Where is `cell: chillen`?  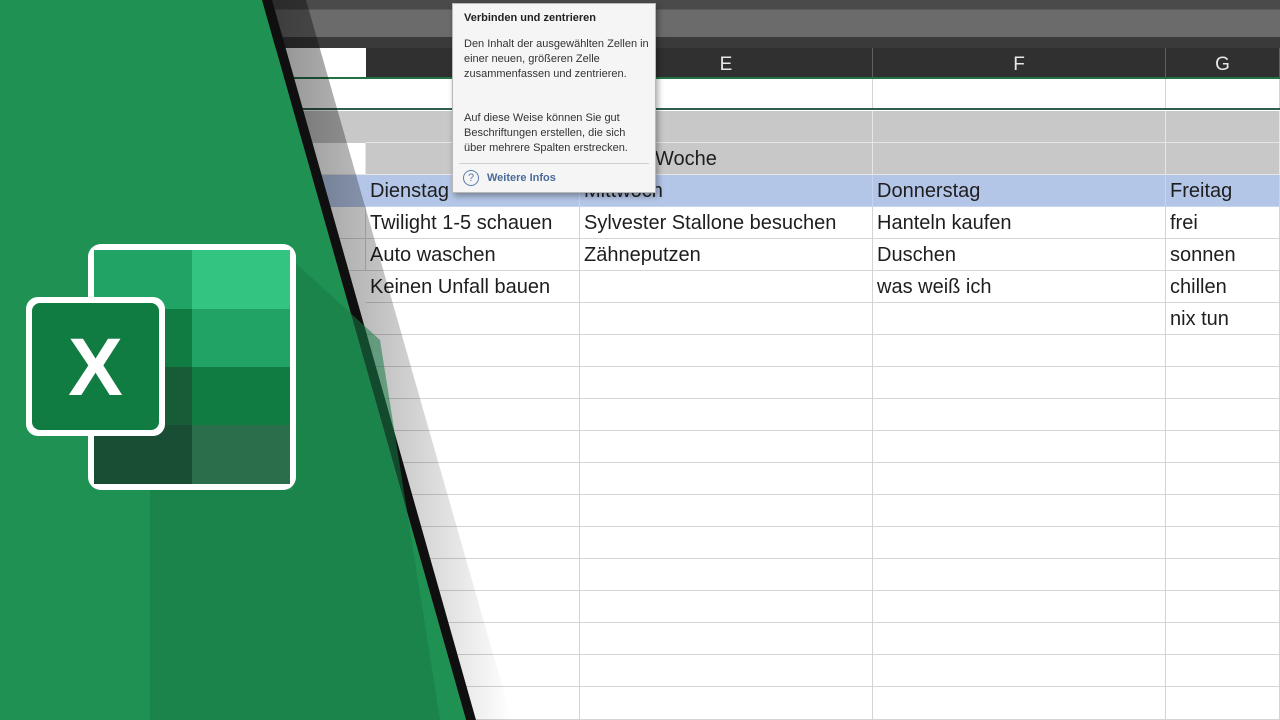 cell: chillen is located at coordinates (1223, 287).